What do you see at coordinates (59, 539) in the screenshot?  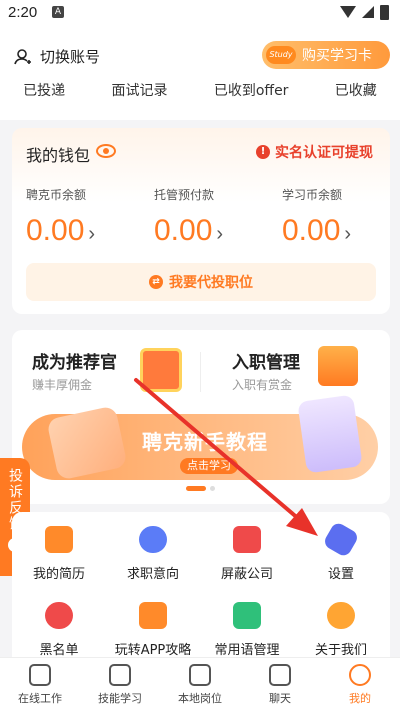 I see `resume-icon` at bounding box center [59, 539].